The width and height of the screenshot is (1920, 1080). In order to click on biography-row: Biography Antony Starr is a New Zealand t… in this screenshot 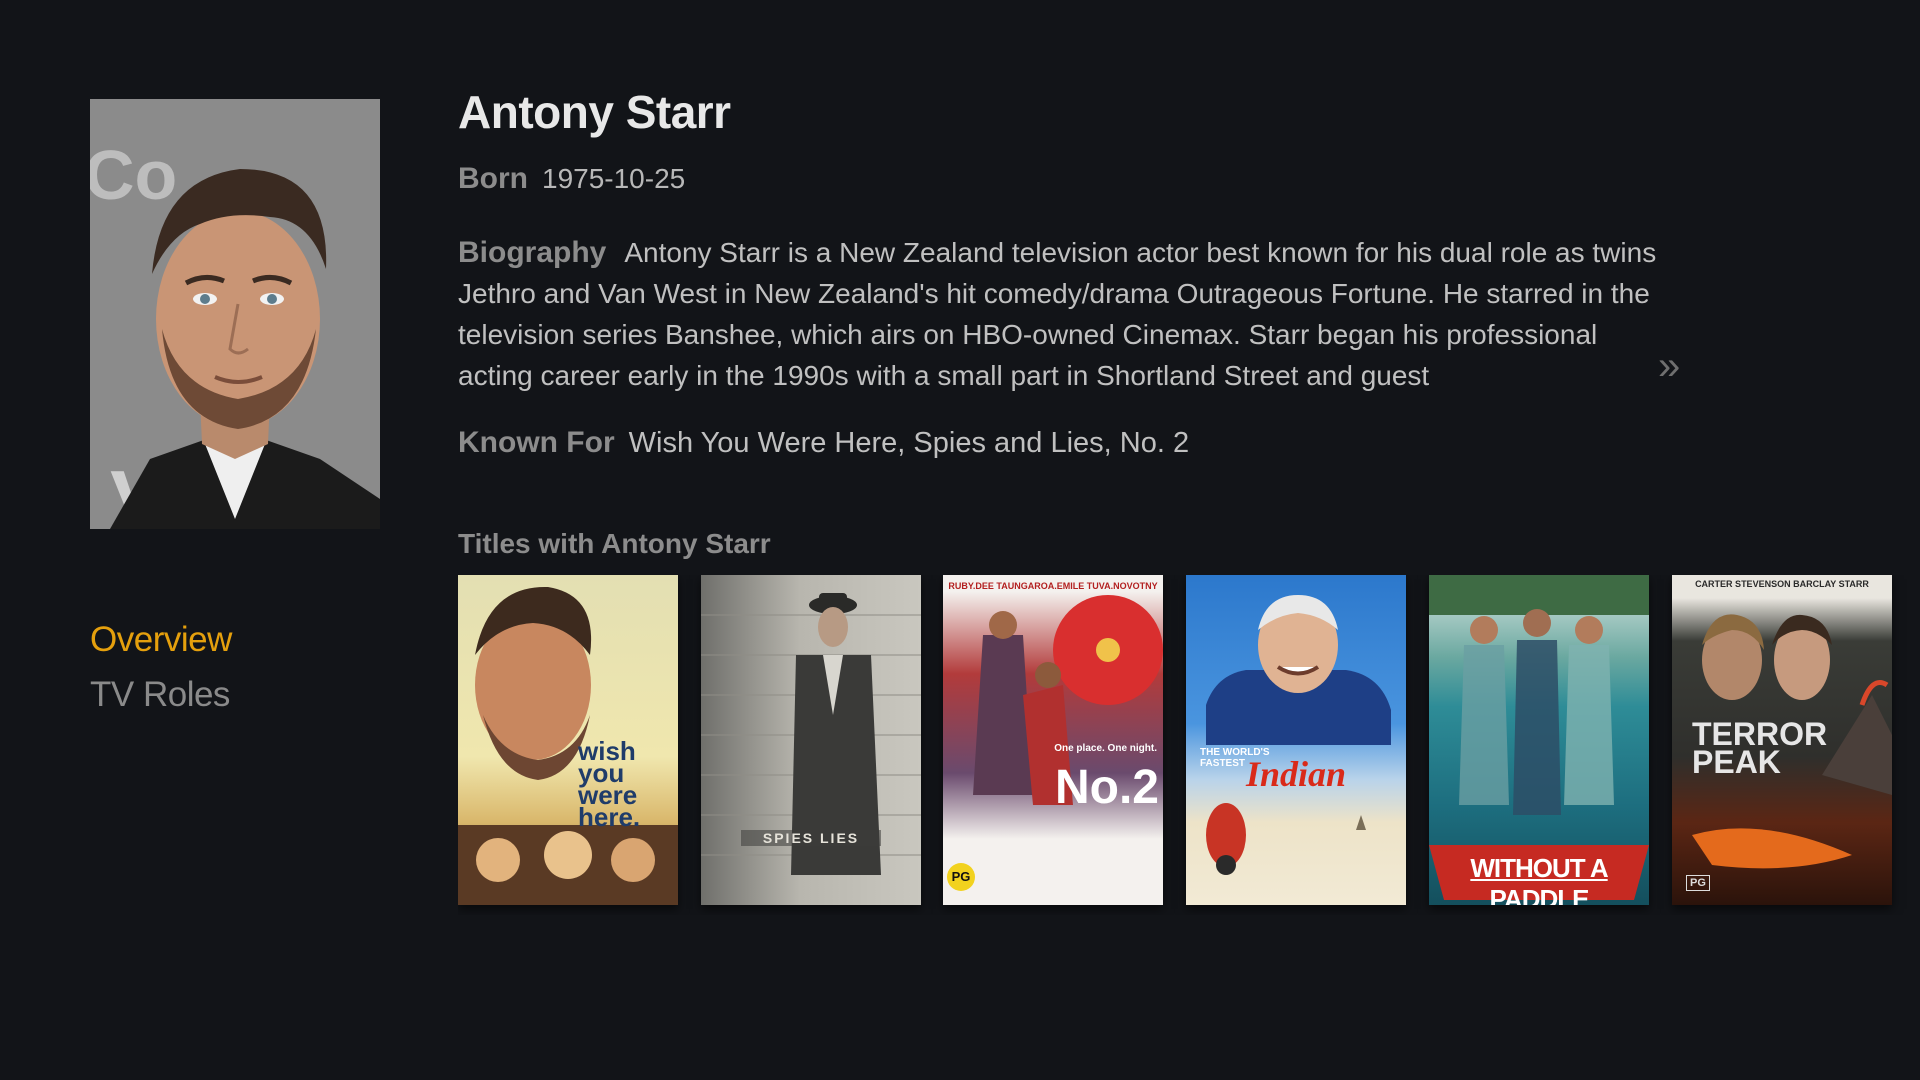, I will do `click(1058, 314)`.